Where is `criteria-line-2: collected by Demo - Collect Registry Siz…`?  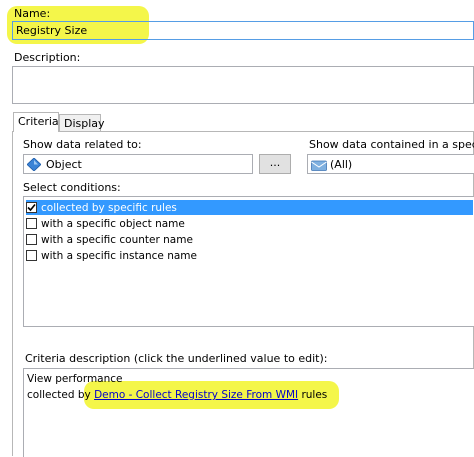 criteria-line-2: collected by Demo - Collect Registry Siz… is located at coordinates (177, 395).